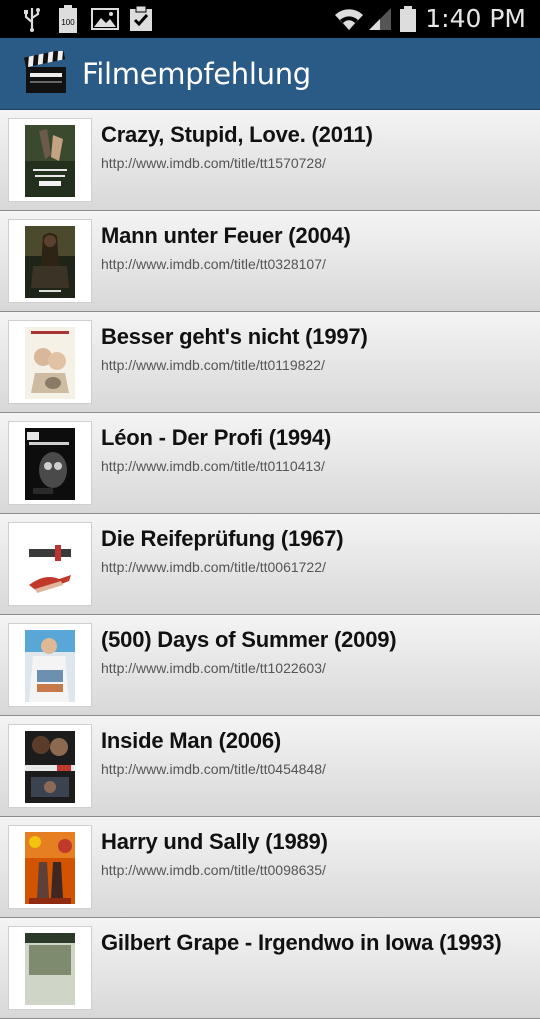 This screenshot has height=1019, width=540. I want to click on battery-icon: 100, so click(68, 19).